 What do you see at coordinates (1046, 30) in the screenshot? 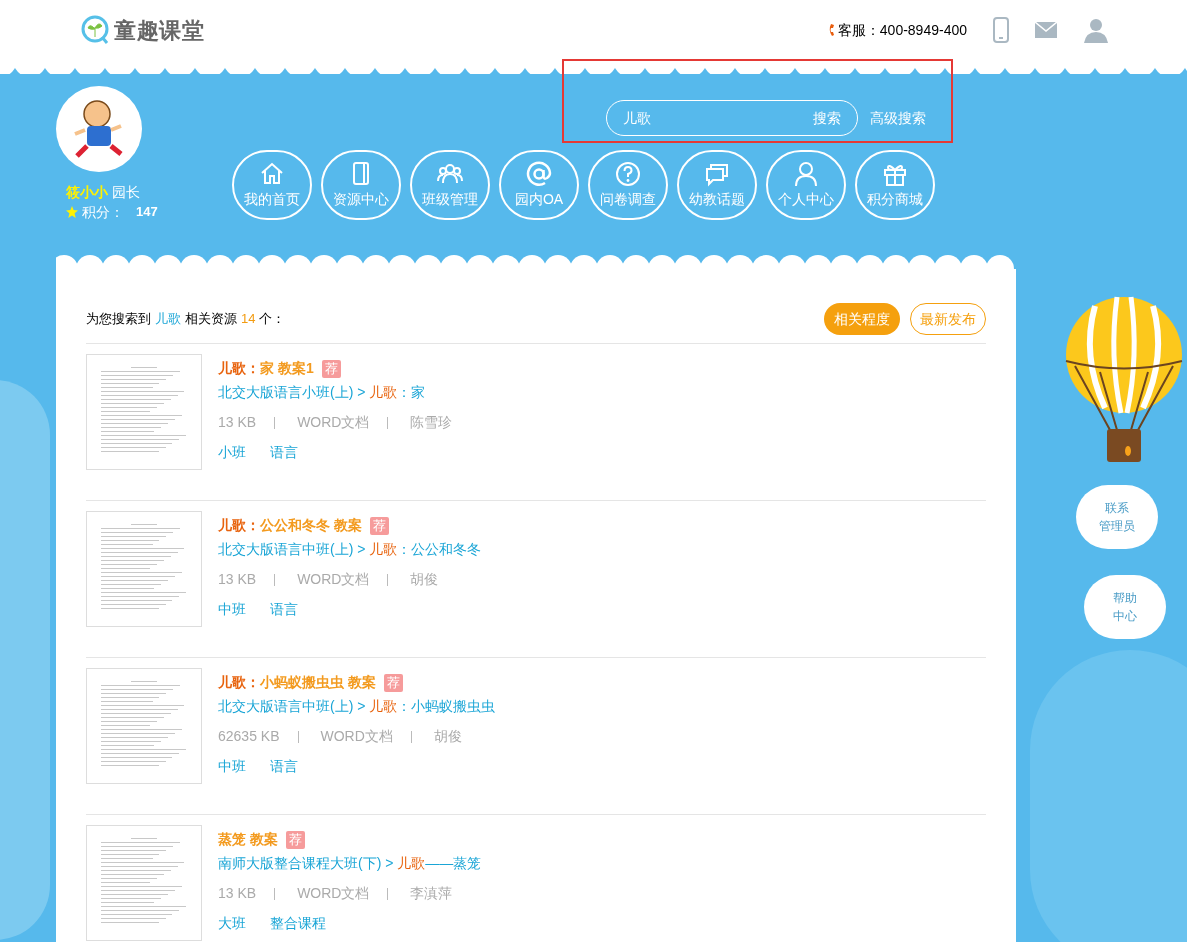
I see `mail-icon` at bounding box center [1046, 30].